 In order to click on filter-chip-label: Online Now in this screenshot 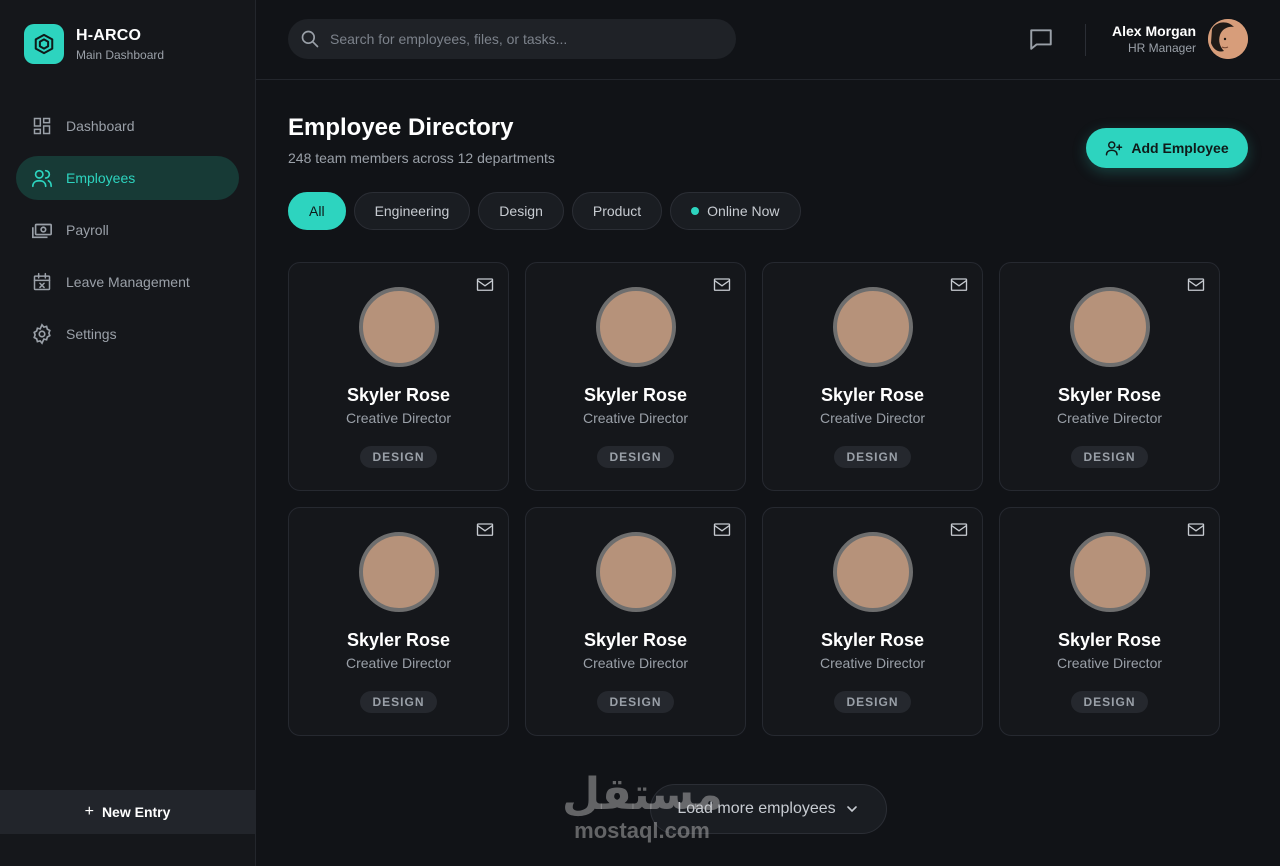, I will do `click(743, 211)`.